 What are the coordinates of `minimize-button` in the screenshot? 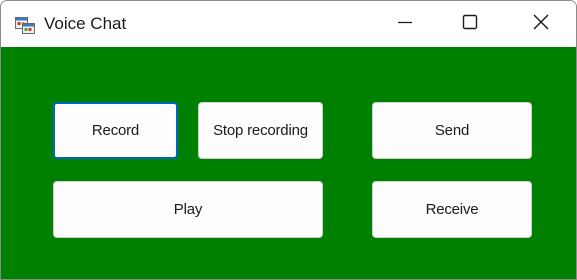 It's located at (405, 24).